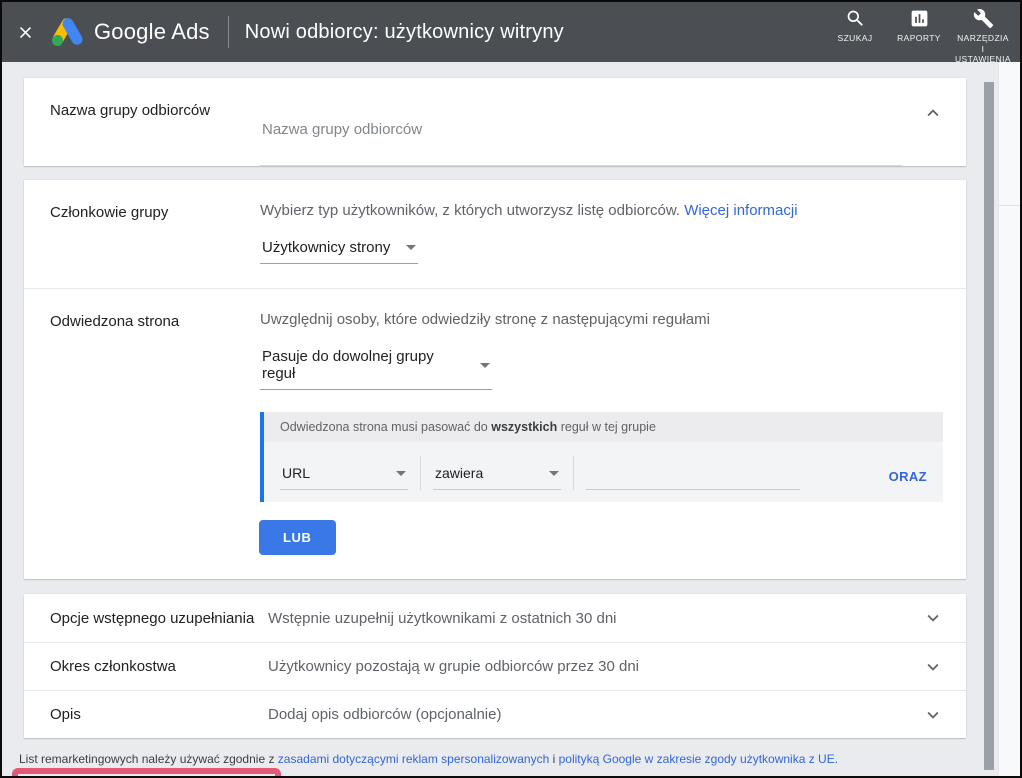  What do you see at coordinates (113, 666) in the screenshot?
I see `membership-duration-label: Okres członkostwa` at bounding box center [113, 666].